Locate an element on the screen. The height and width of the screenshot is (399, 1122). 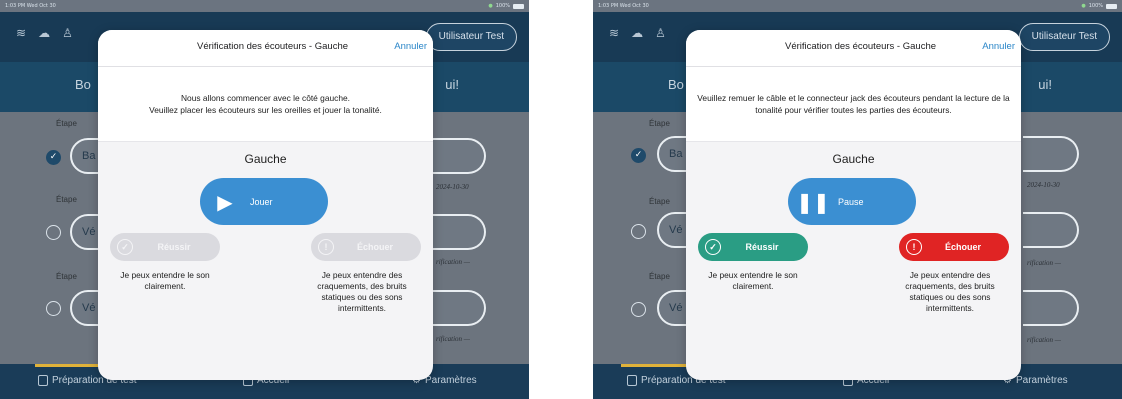
play-label: Jouer is located at coordinates (261, 201).